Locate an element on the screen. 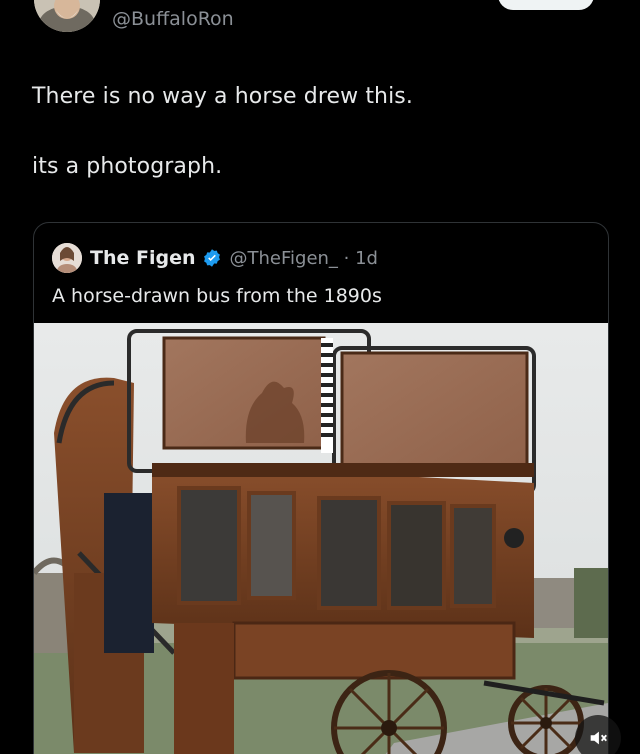 The width and height of the screenshot is (640, 754). quoted-author-name: The Figen is located at coordinates (143, 258).